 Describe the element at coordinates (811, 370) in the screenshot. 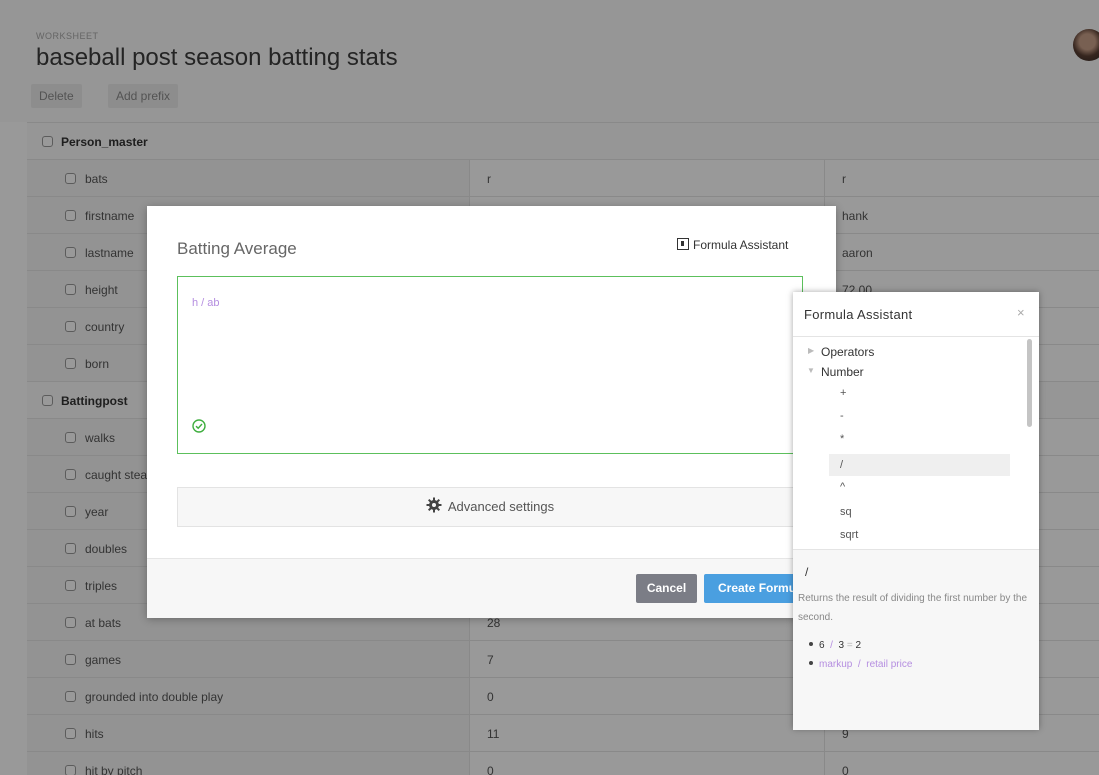

I see `chevron-down-icon: ▼` at that location.